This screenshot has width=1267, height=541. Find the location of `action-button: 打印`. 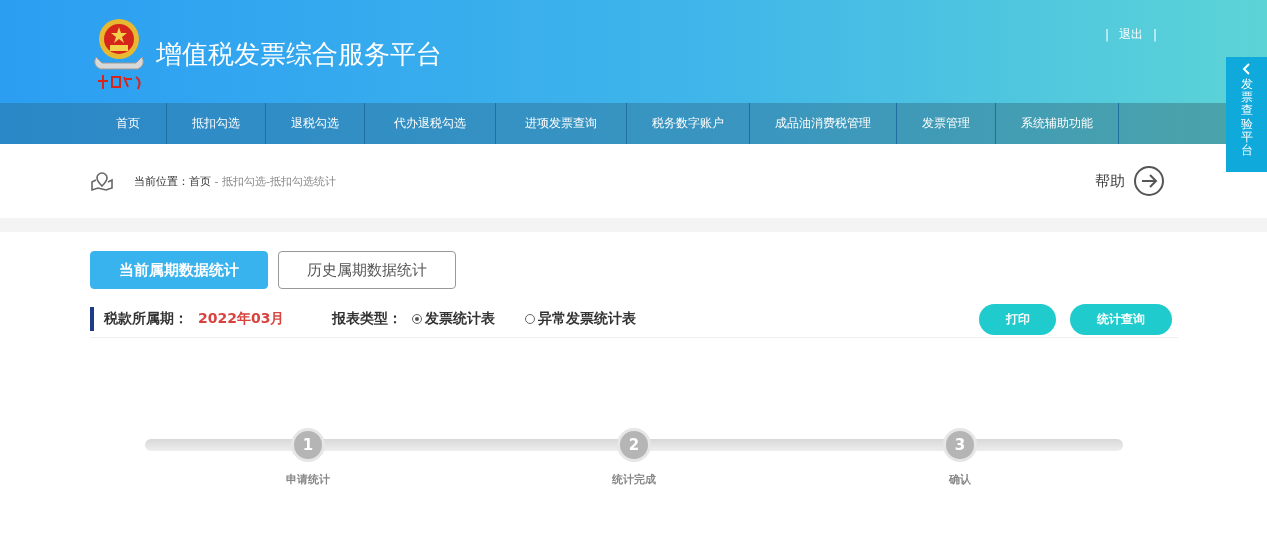

action-button: 打印 is located at coordinates (1017, 319).